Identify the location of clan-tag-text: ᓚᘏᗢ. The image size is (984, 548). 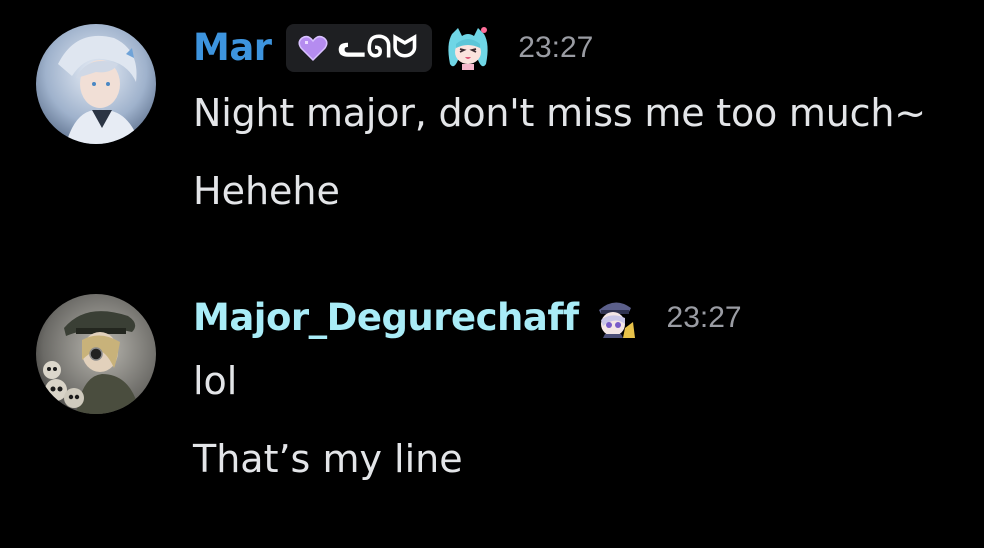
(378, 47).